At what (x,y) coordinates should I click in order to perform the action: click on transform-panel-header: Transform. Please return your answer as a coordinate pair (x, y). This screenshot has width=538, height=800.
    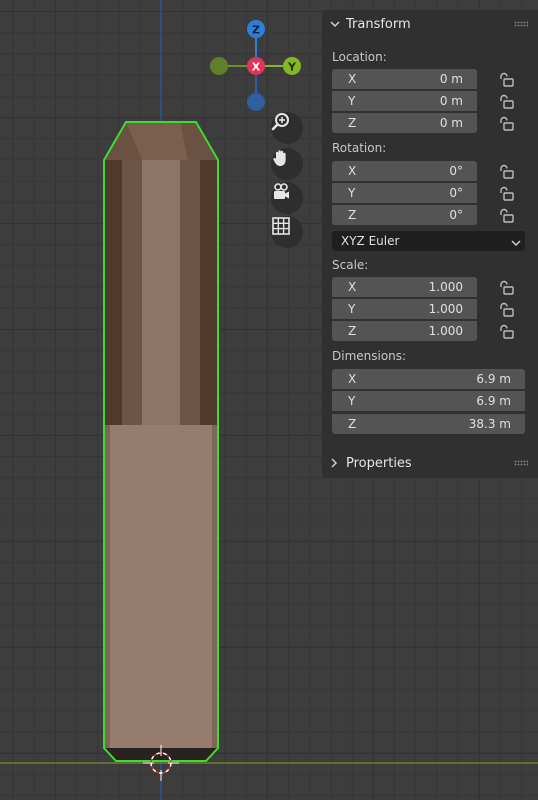
    Looking at the image, I should click on (430, 24).